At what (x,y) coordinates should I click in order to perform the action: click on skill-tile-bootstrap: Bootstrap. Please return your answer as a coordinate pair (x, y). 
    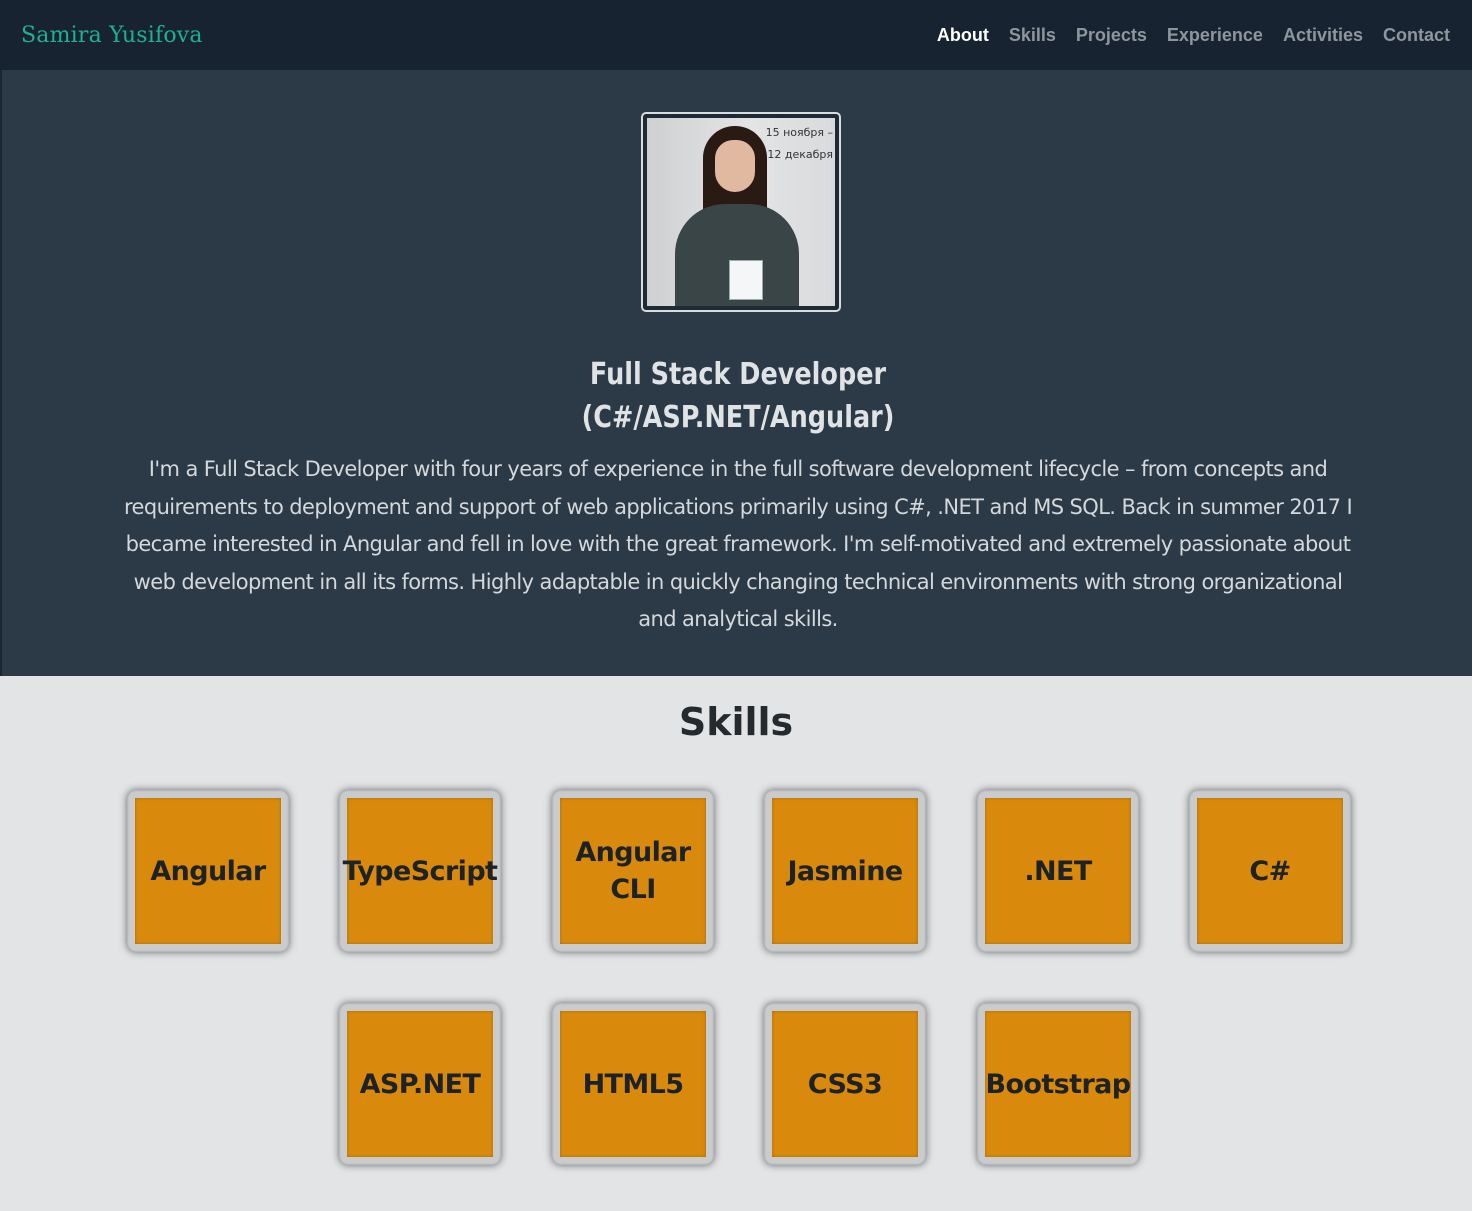
    Looking at the image, I should click on (1058, 1084).